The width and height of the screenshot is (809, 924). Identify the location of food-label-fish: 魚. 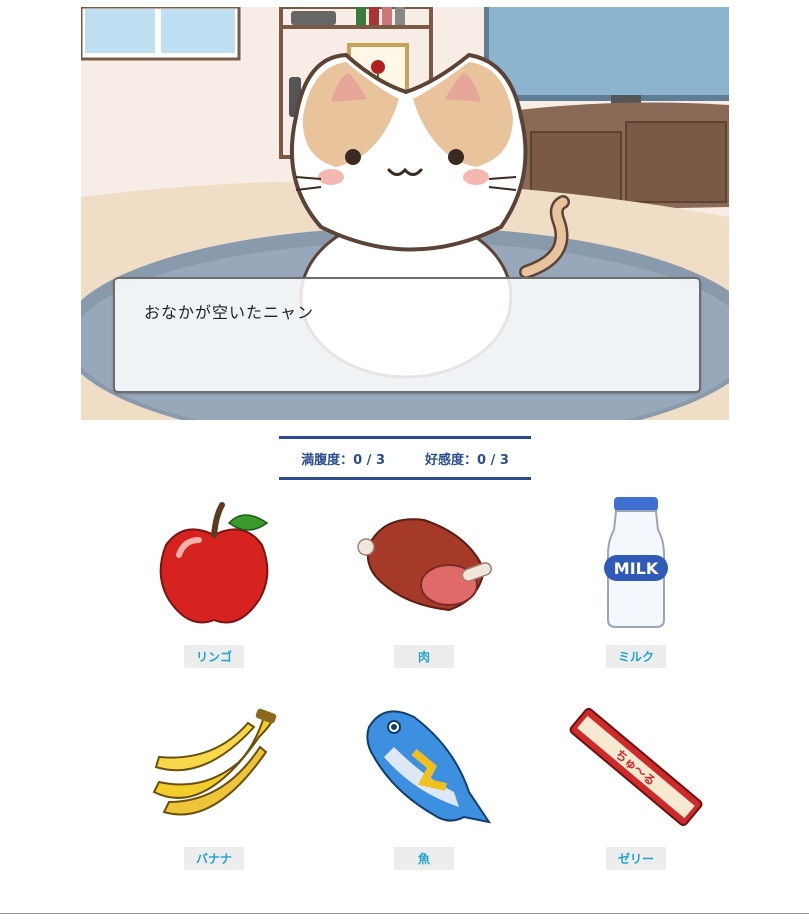
(424, 858).